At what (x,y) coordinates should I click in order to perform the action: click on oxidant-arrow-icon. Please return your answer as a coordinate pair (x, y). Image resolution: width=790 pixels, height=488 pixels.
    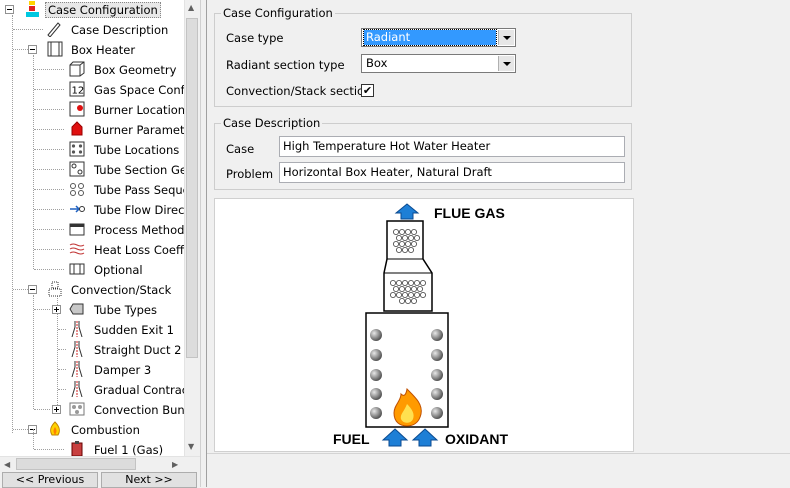
    Looking at the image, I should click on (425, 437).